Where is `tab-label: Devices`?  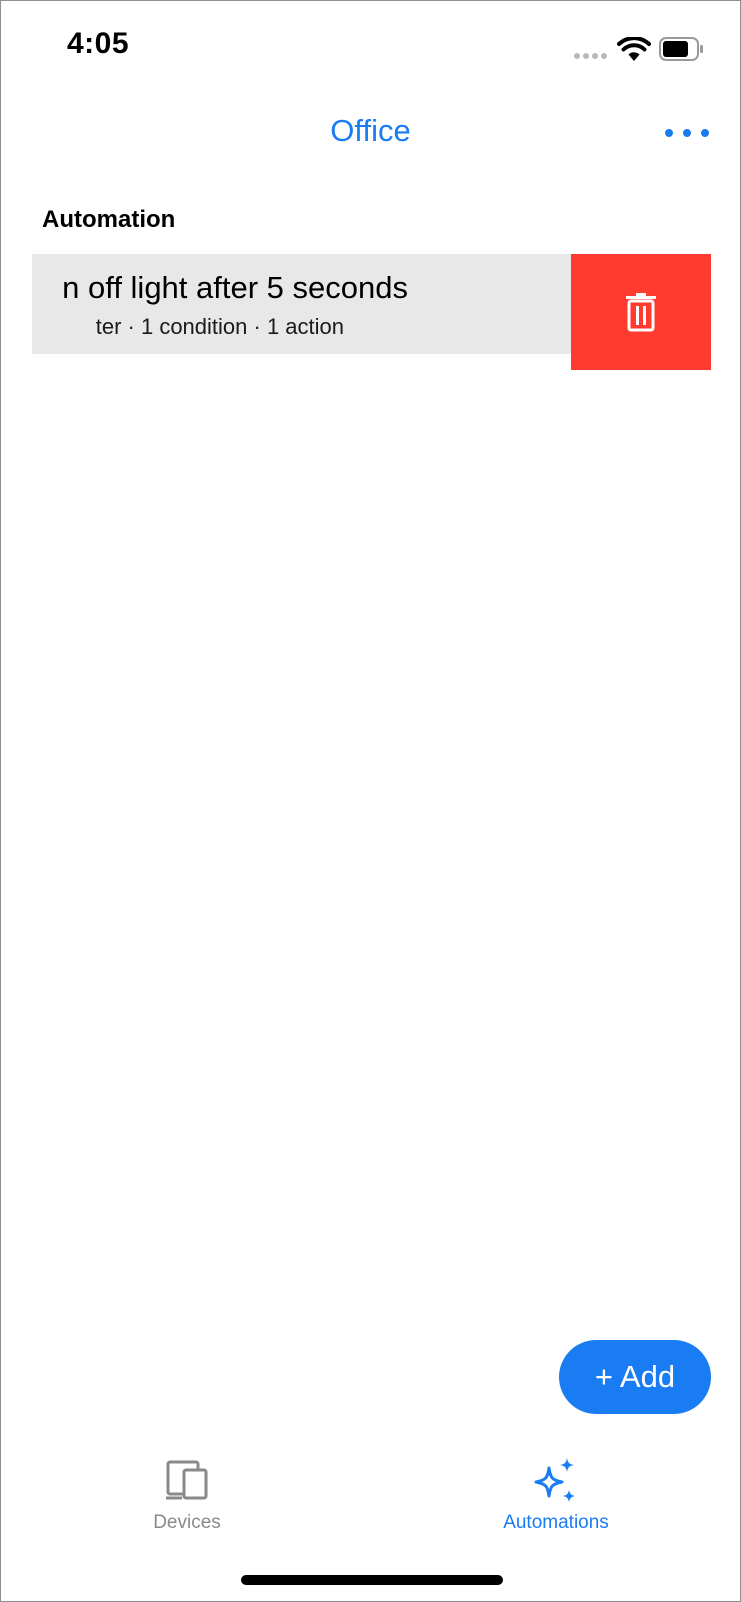 tab-label: Devices is located at coordinates (187, 1522).